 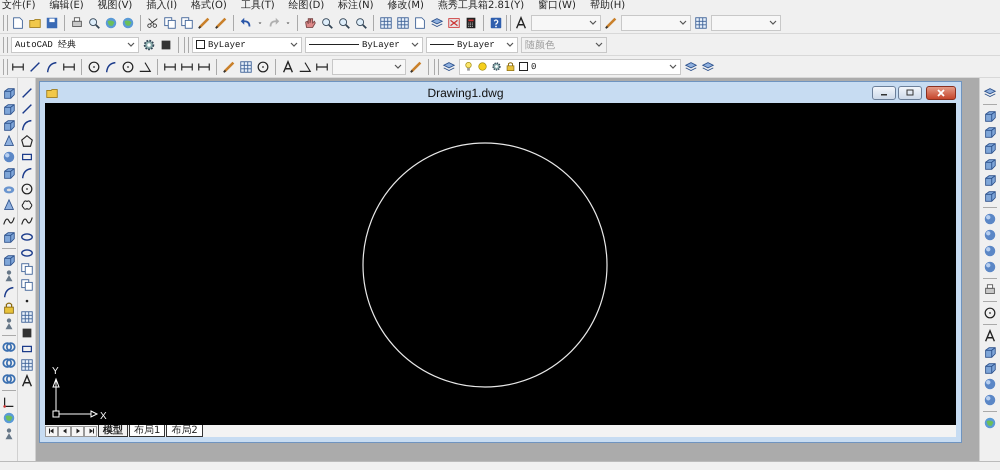 What do you see at coordinates (149, 45) in the screenshot?
I see `gear-icon` at bounding box center [149, 45].